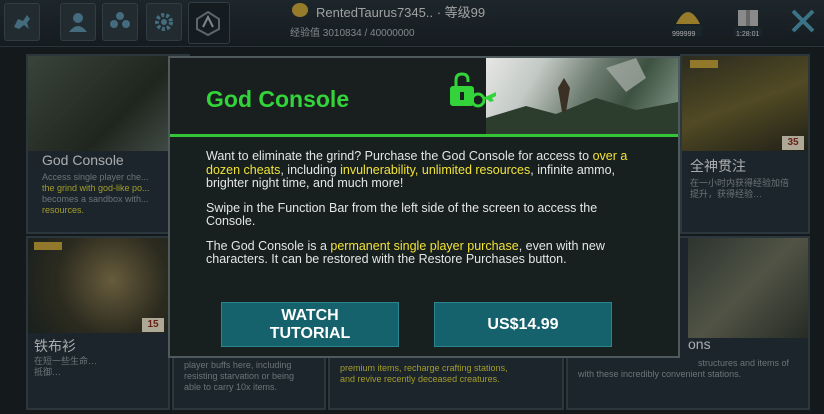  What do you see at coordinates (523, 324) in the screenshot?
I see `purchase-button: US$14.99` at bounding box center [523, 324].